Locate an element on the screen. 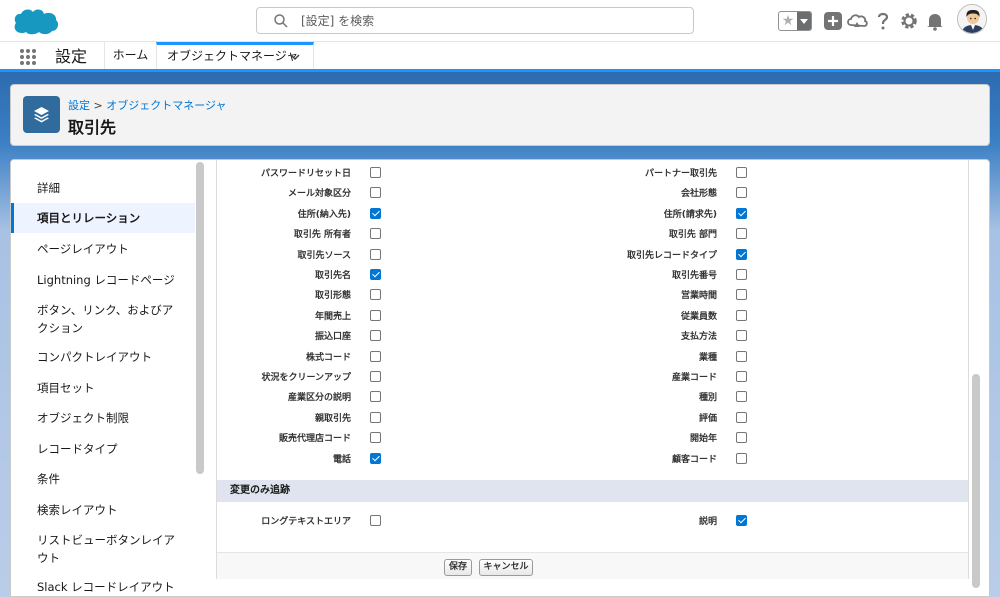 The height and width of the screenshot is (597, 1000). field-label: 電話 is located at coordinates (341, 459).